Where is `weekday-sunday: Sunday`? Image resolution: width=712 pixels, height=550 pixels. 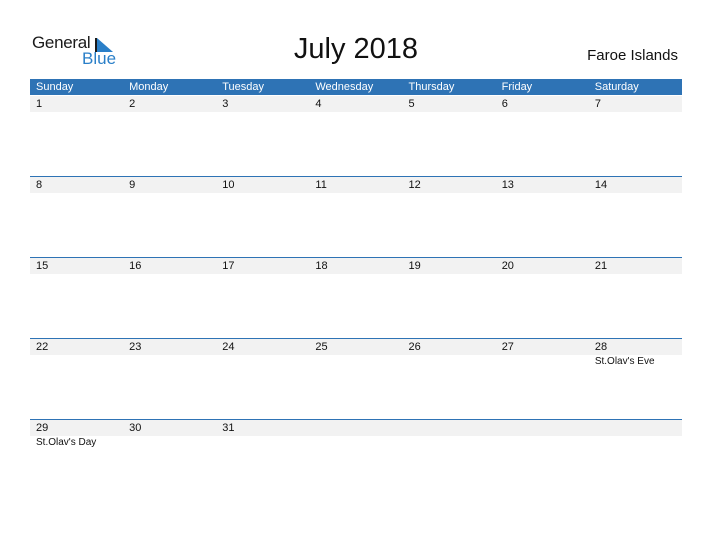 weekday-sunday: Sunday is located at coordinates (55, 87).